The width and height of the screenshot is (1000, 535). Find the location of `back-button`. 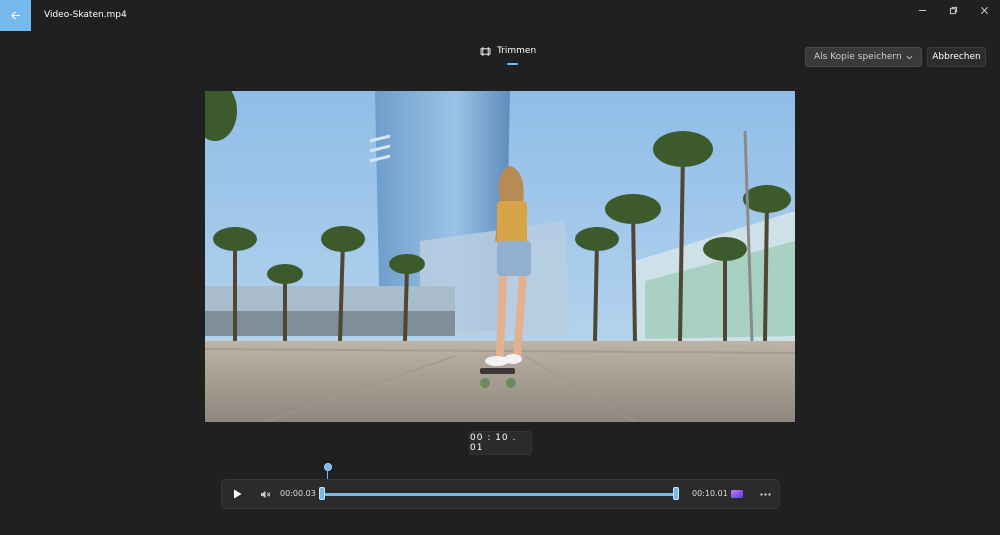

back-button is located at coordinates (15, 15).